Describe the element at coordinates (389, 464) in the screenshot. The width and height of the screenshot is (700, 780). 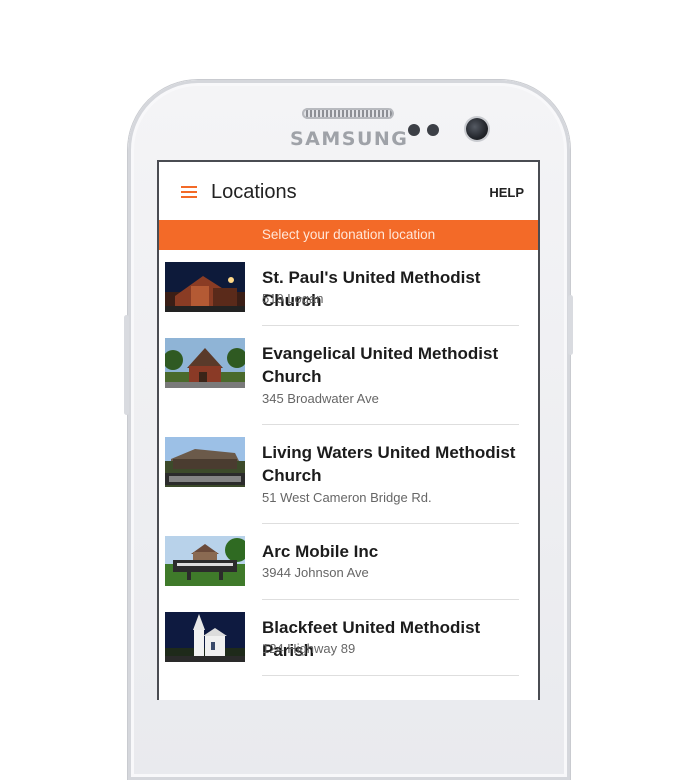
I see `location-name: Living Waters United Methodist Church` at that location.